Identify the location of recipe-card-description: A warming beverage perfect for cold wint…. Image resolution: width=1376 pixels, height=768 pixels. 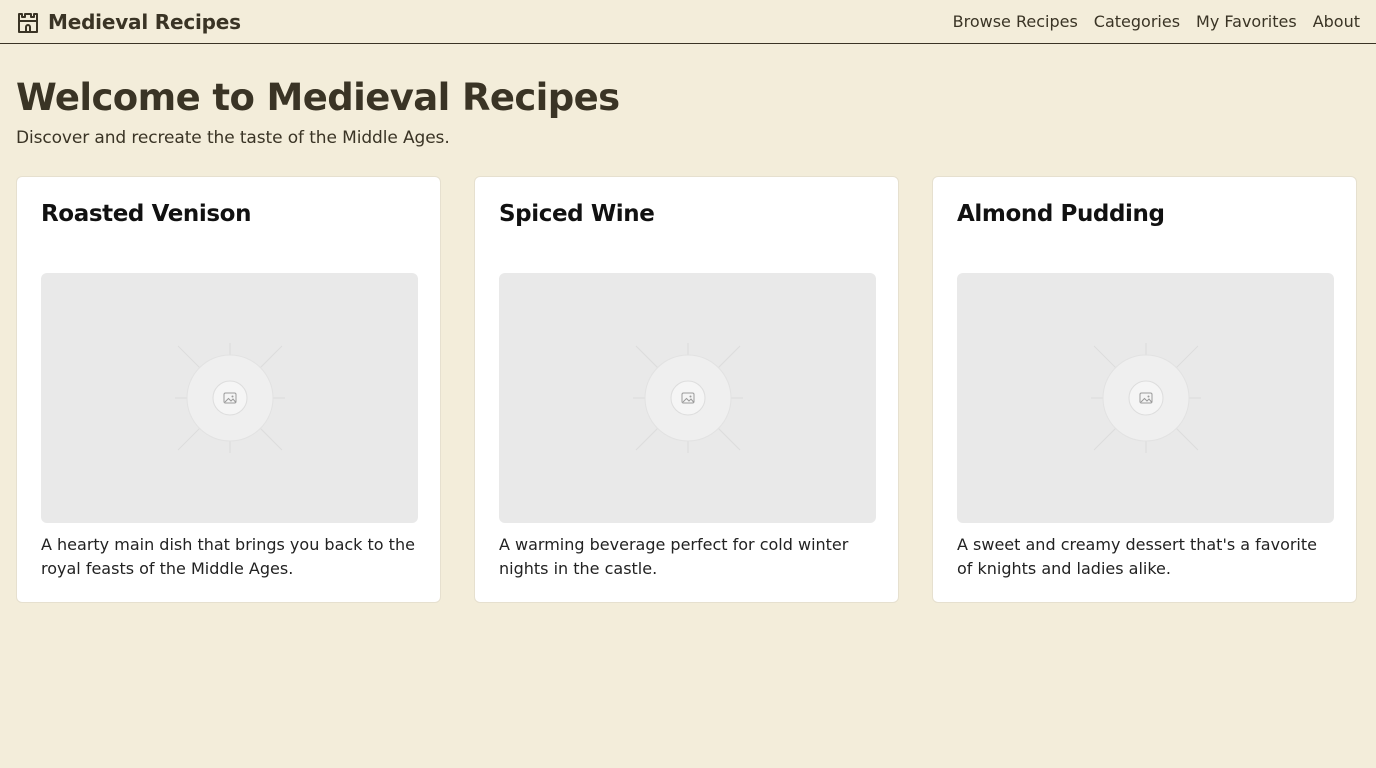
(674, 556).